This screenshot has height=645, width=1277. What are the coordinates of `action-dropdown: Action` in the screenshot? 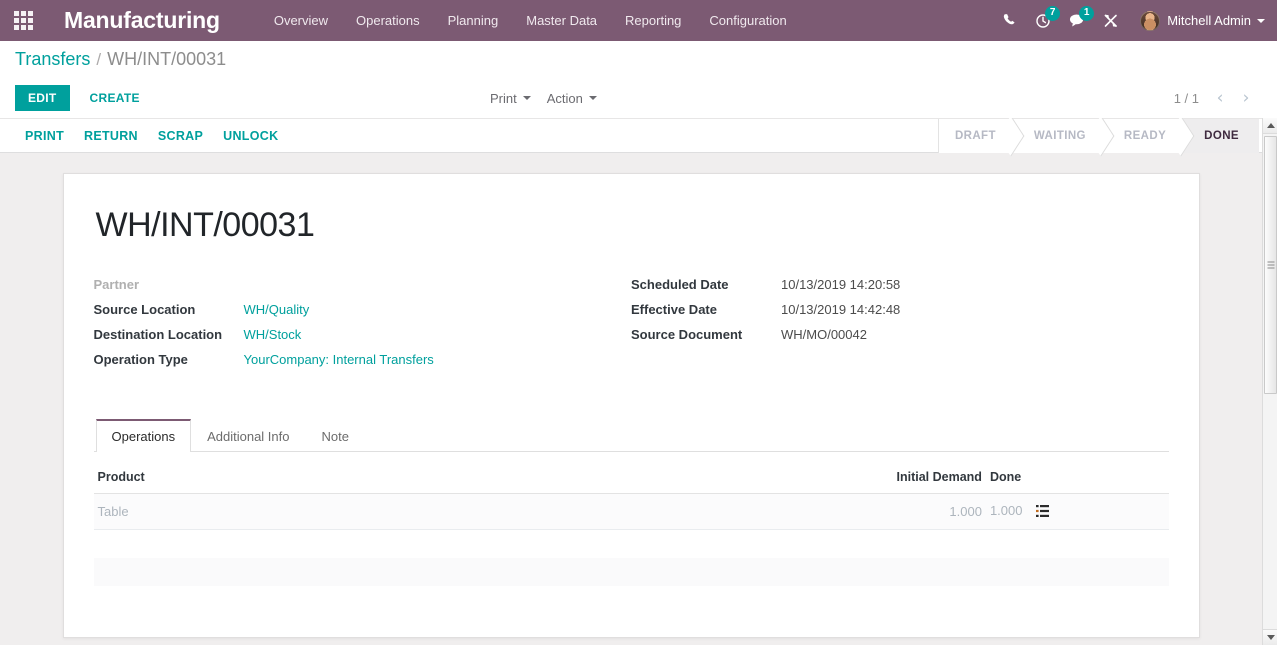 It's located at (572, 98).